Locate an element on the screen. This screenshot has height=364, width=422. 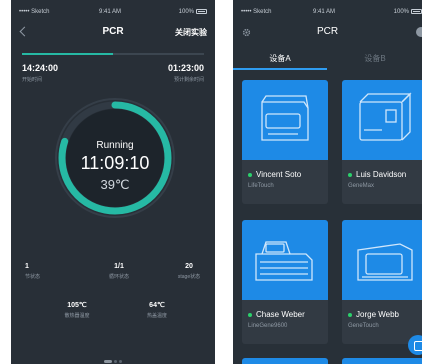
tab-device-a: 设备A is located at coordinates (280, 58).